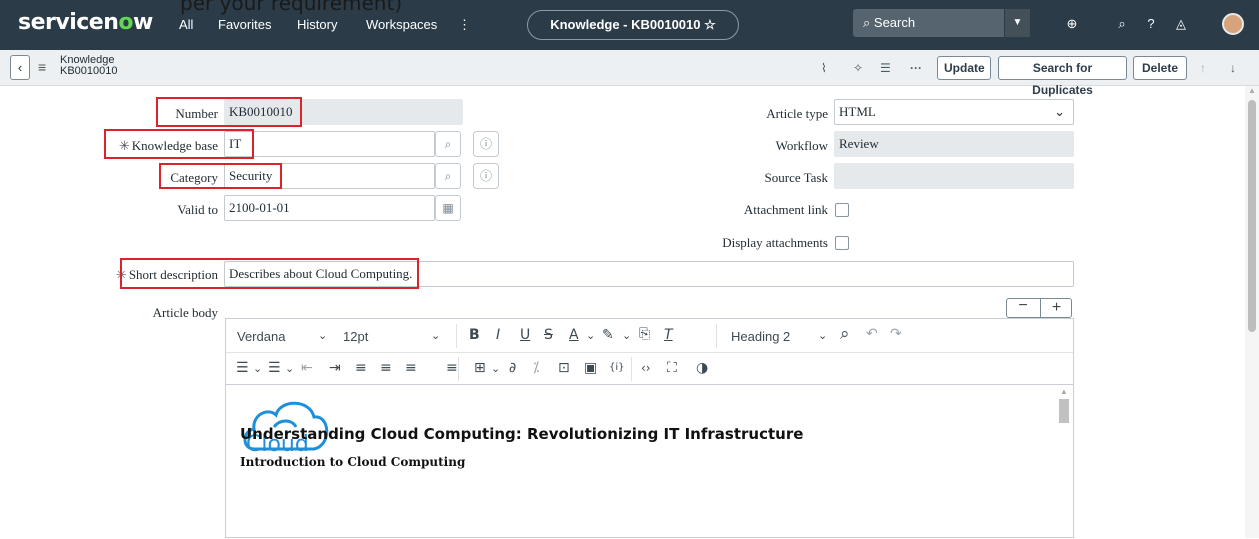  I want to click on shrink-editor-button: −, so click(1023, 306).